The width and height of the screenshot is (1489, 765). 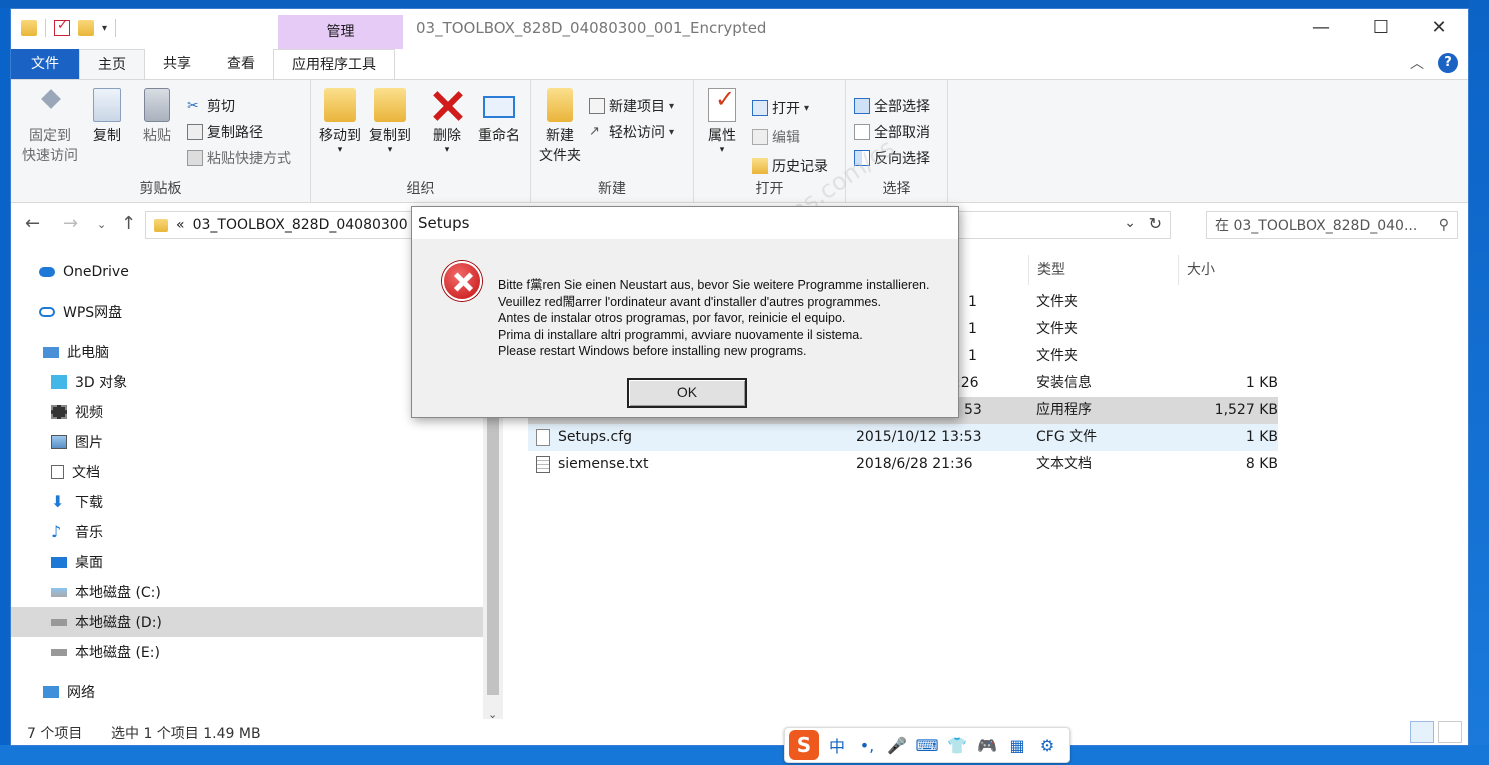 What do you see at coordinates (59, 382) in the screenshot?
I see `cube-icon` at bounding box center [59, 382].